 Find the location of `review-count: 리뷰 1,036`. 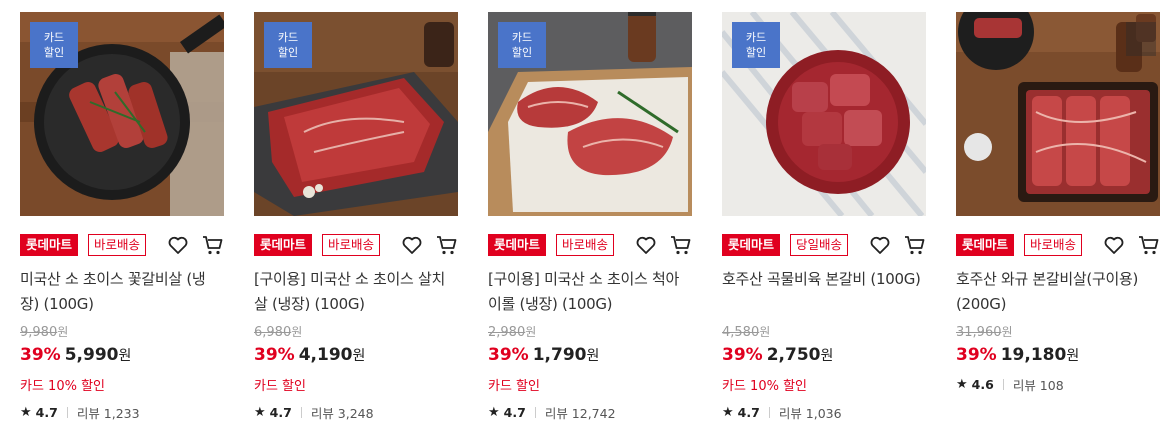

review-count: 리뷰 1,036 is located at coordinates (810, 413).